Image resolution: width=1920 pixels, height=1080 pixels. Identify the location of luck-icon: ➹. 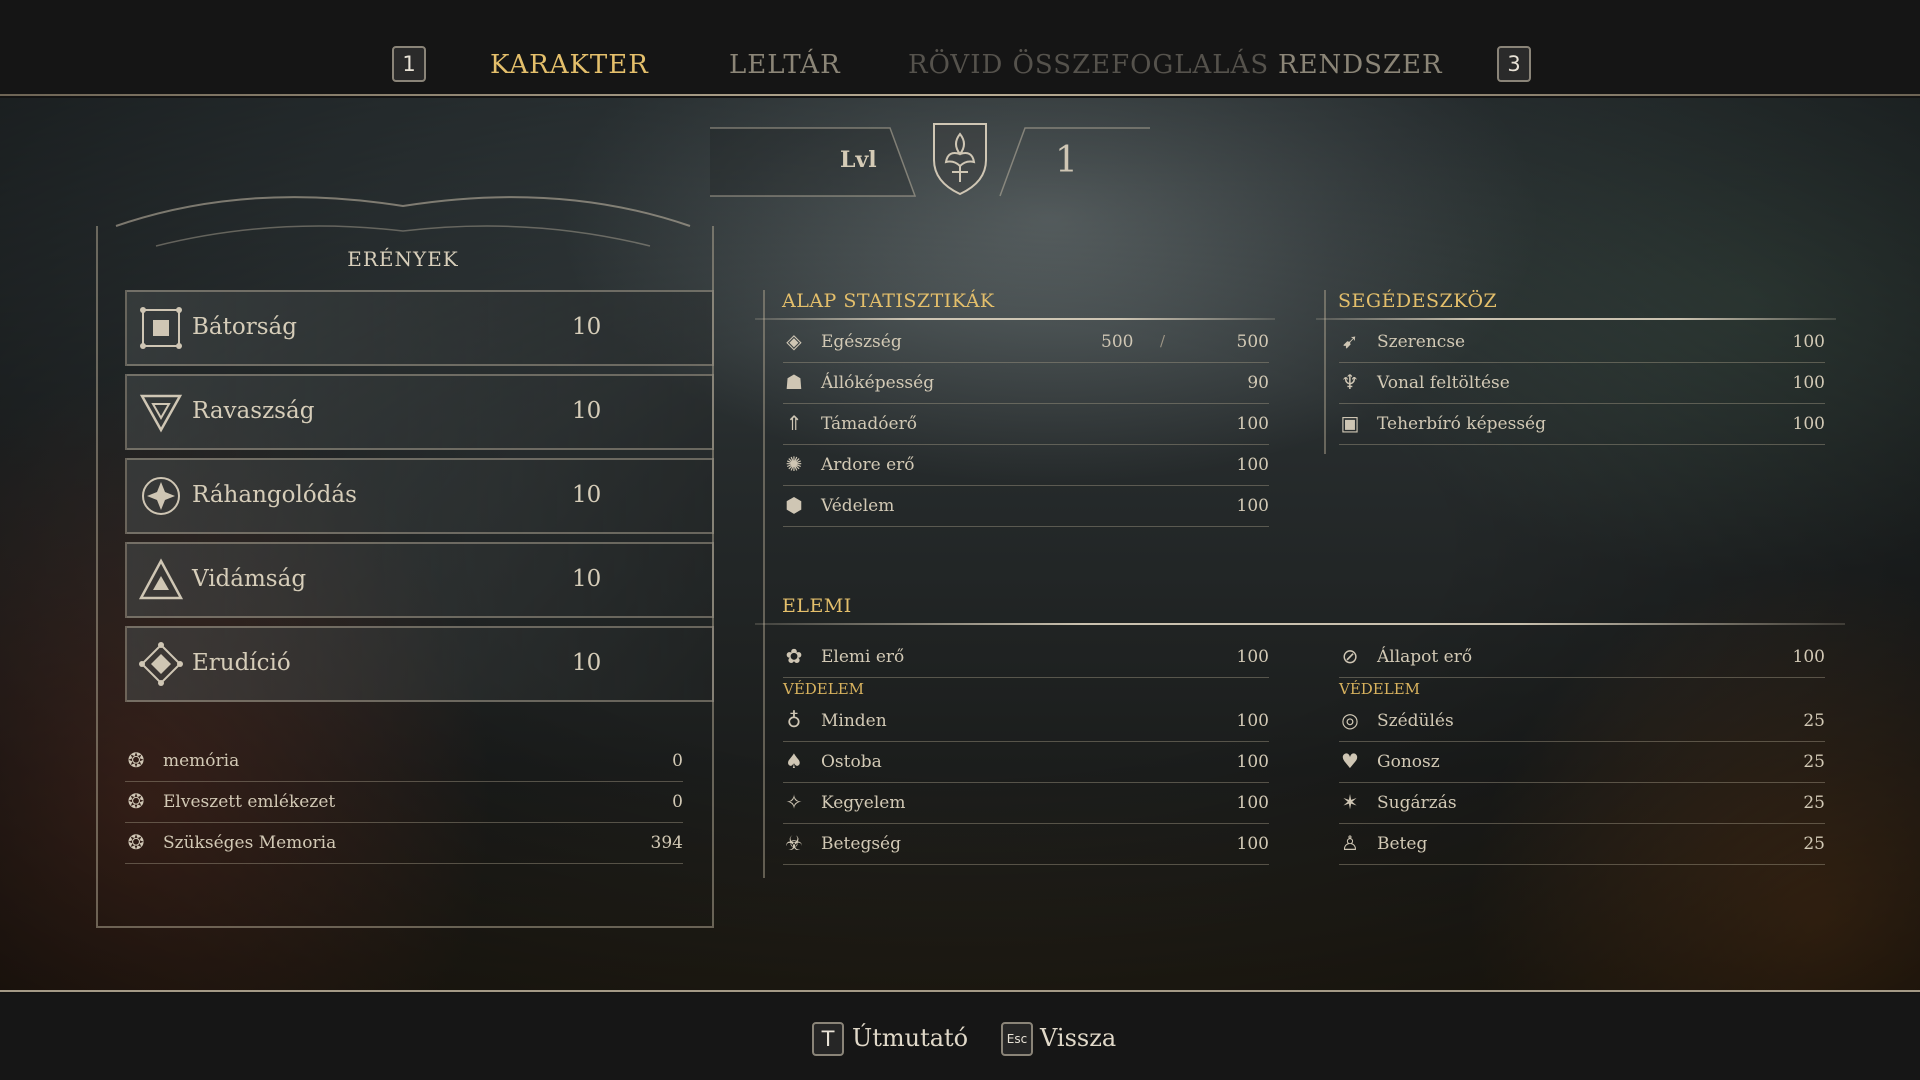
(1350, 341).